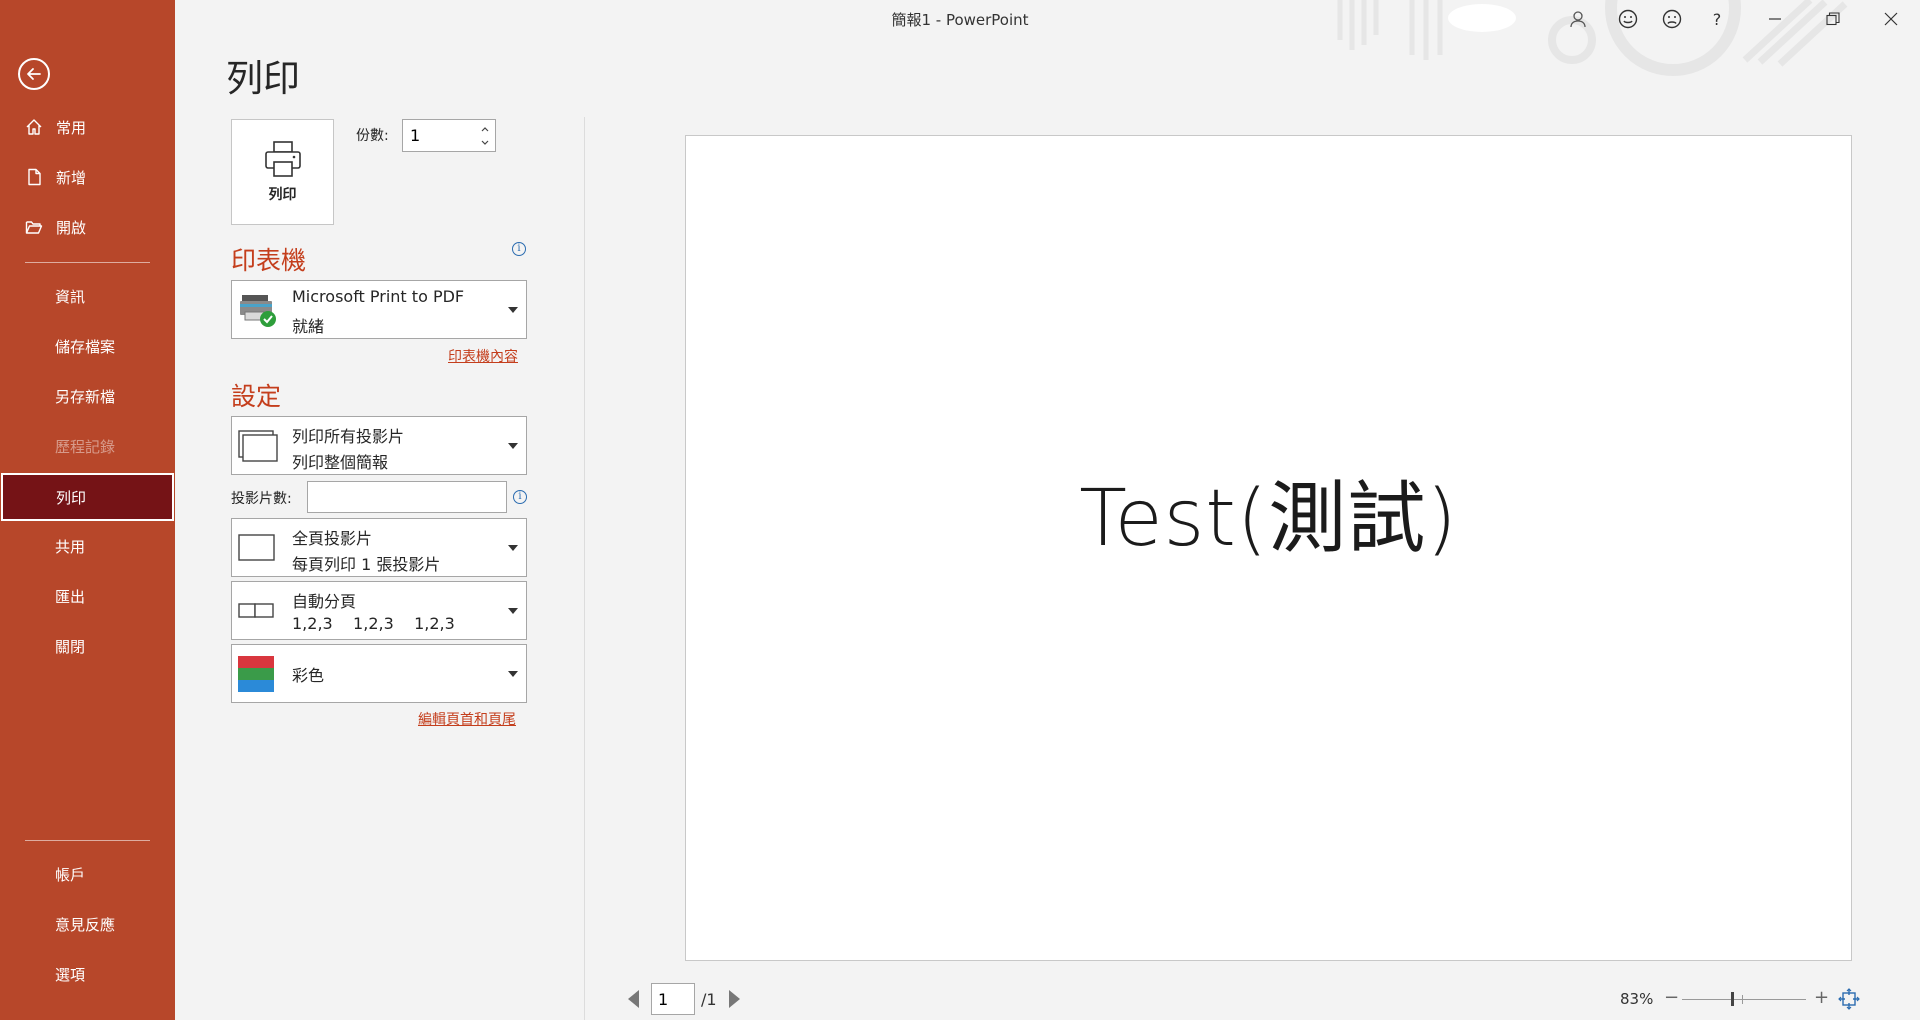  I want to click on print-button-label: 列印, so click(282, 195).